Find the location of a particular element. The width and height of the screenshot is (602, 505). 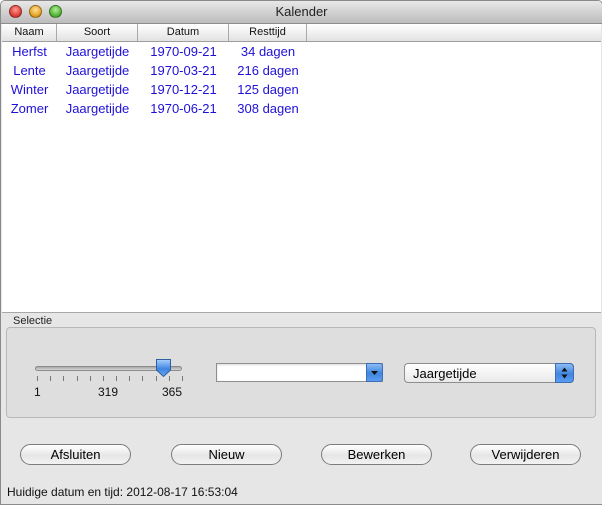

day-slider-thumb is located at coordinates (163, 368).